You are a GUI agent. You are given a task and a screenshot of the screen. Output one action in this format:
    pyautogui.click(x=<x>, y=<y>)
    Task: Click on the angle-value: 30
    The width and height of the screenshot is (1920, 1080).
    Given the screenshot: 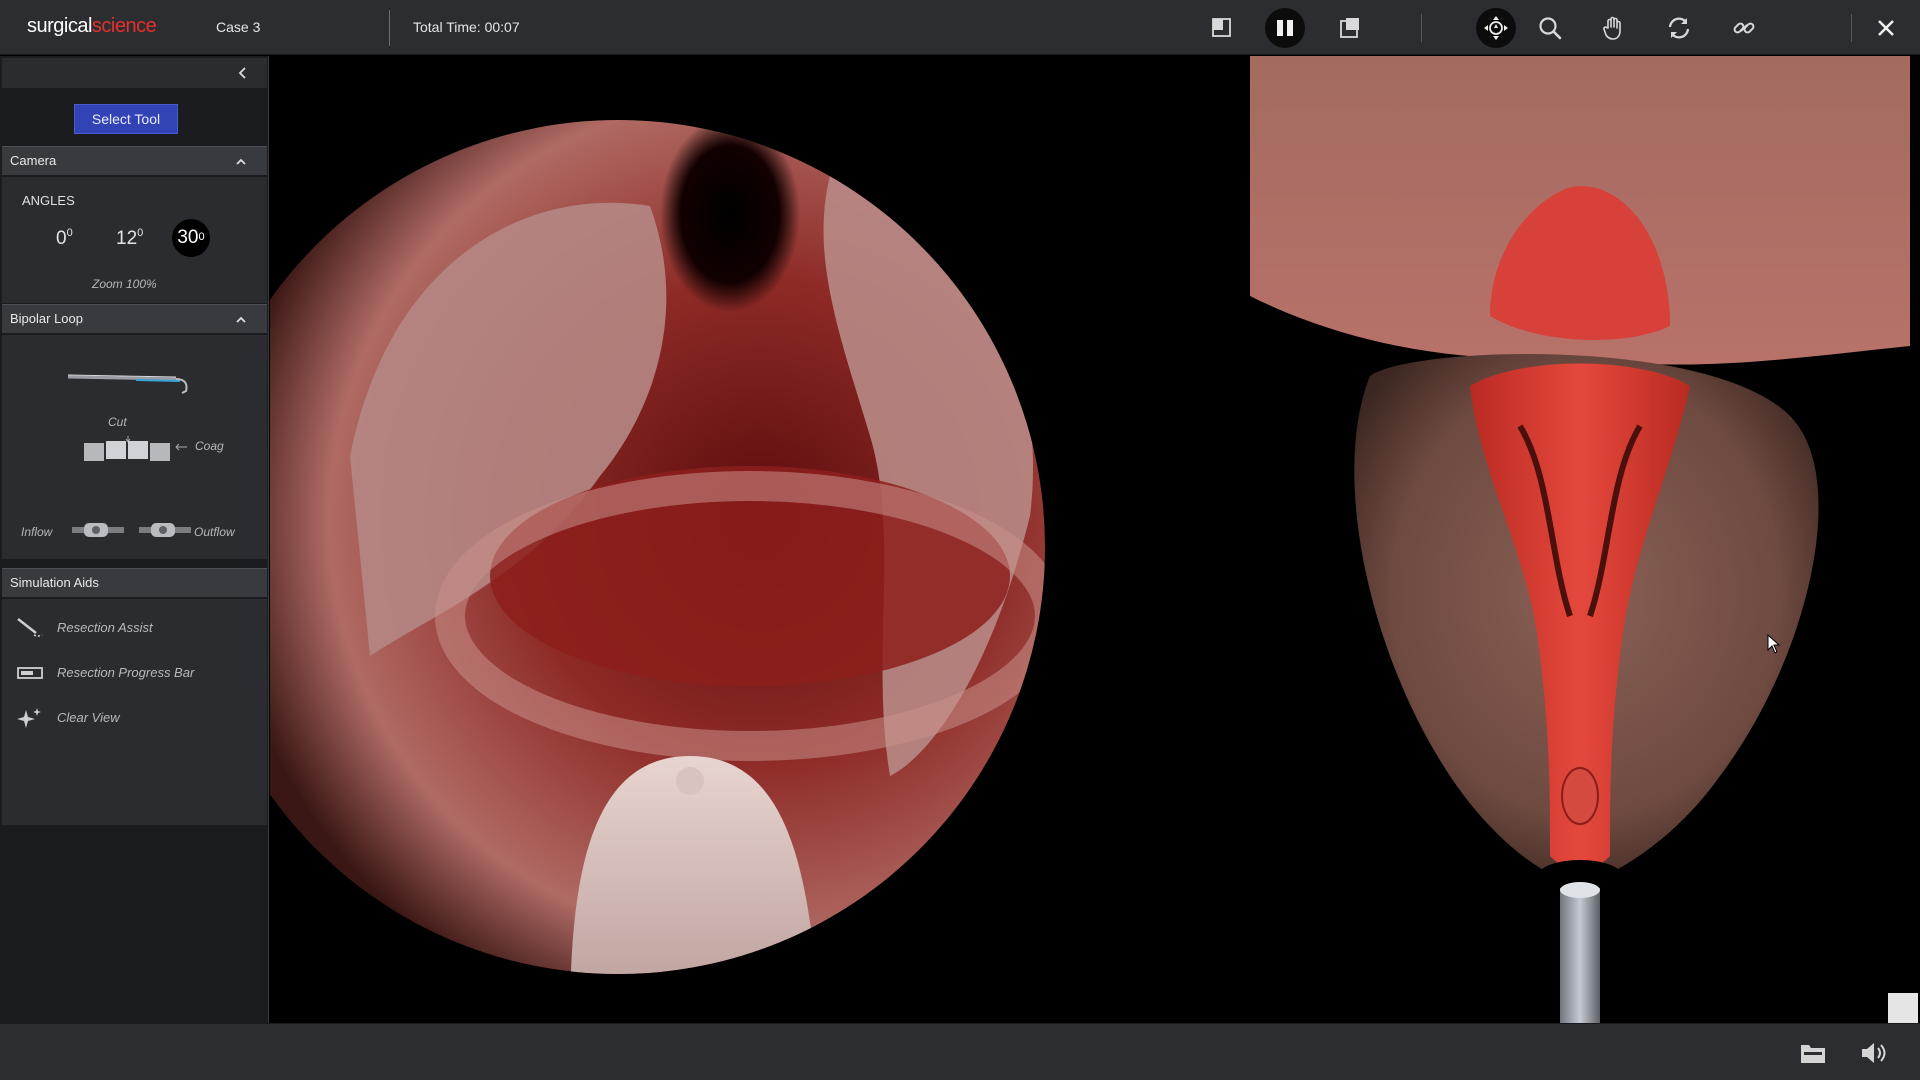 What is the action you would take?
    pyautogui.click(x=188, y=237)
    